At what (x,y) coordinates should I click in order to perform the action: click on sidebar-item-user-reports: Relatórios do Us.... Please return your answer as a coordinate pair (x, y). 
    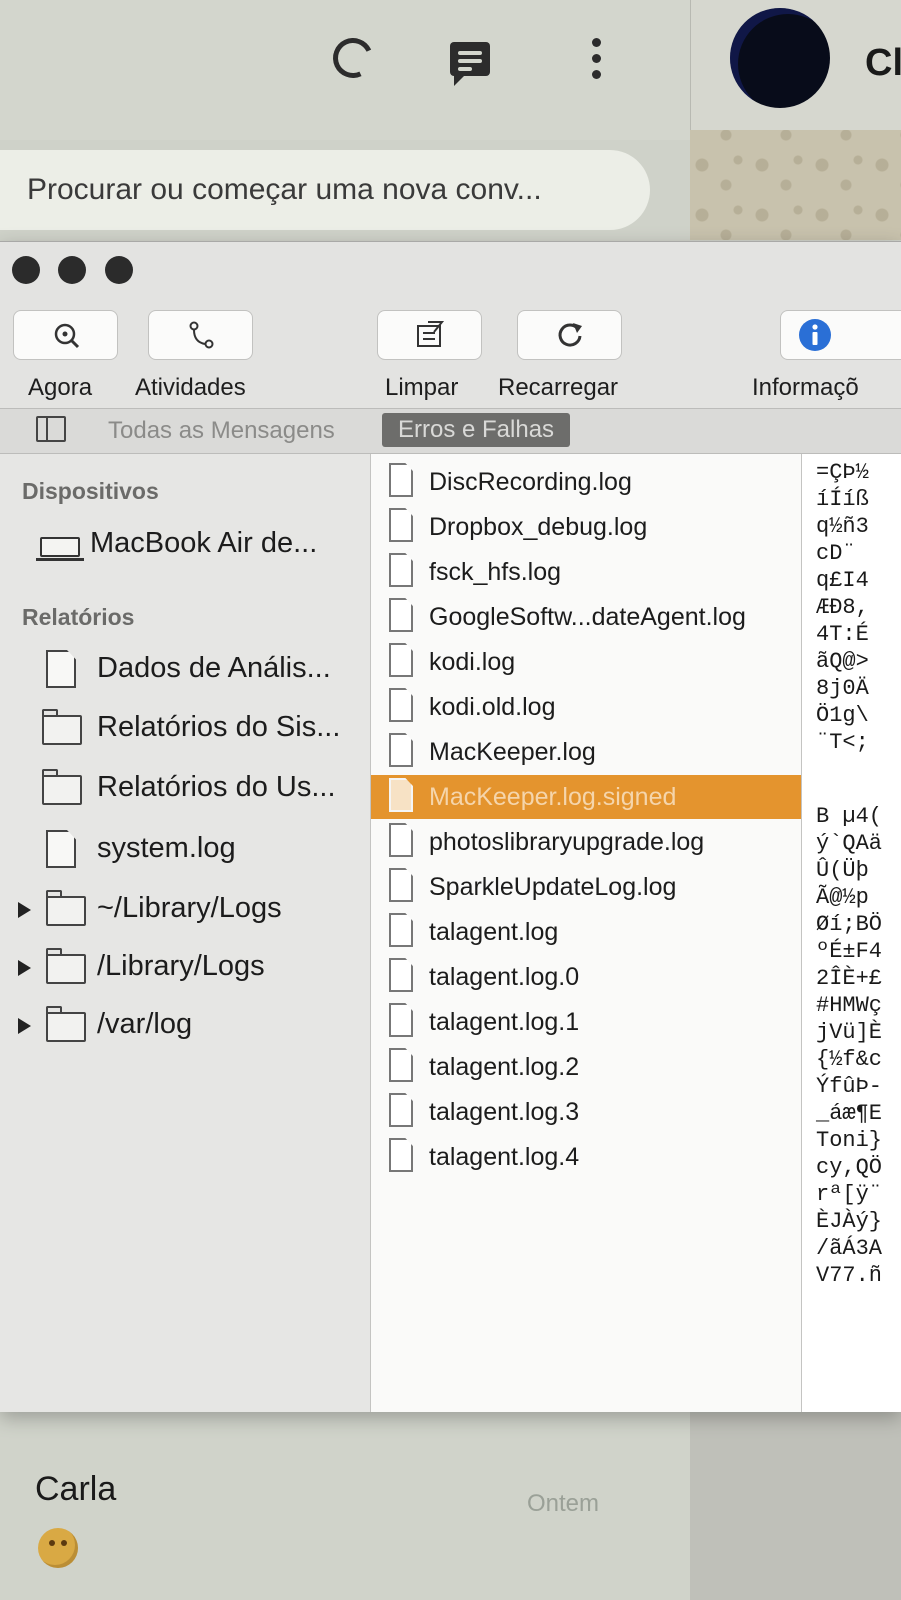
    Looking at the image, I should click on (185, 788).